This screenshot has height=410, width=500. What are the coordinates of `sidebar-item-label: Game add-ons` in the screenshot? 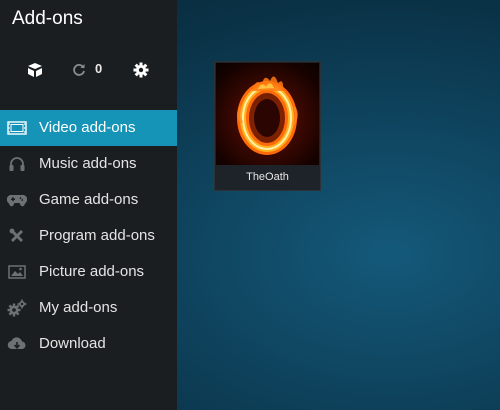 It's located at (89, 199).